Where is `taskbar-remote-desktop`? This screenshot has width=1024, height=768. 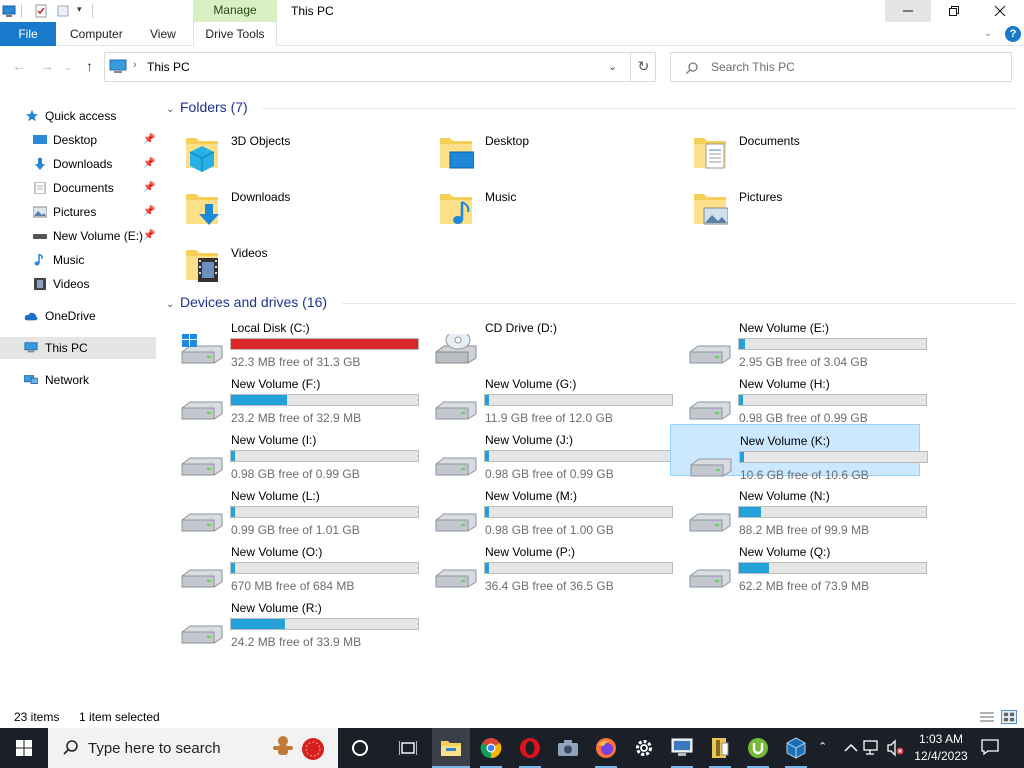 taskbar-remote-desktop is located at coordinates (682, 748).